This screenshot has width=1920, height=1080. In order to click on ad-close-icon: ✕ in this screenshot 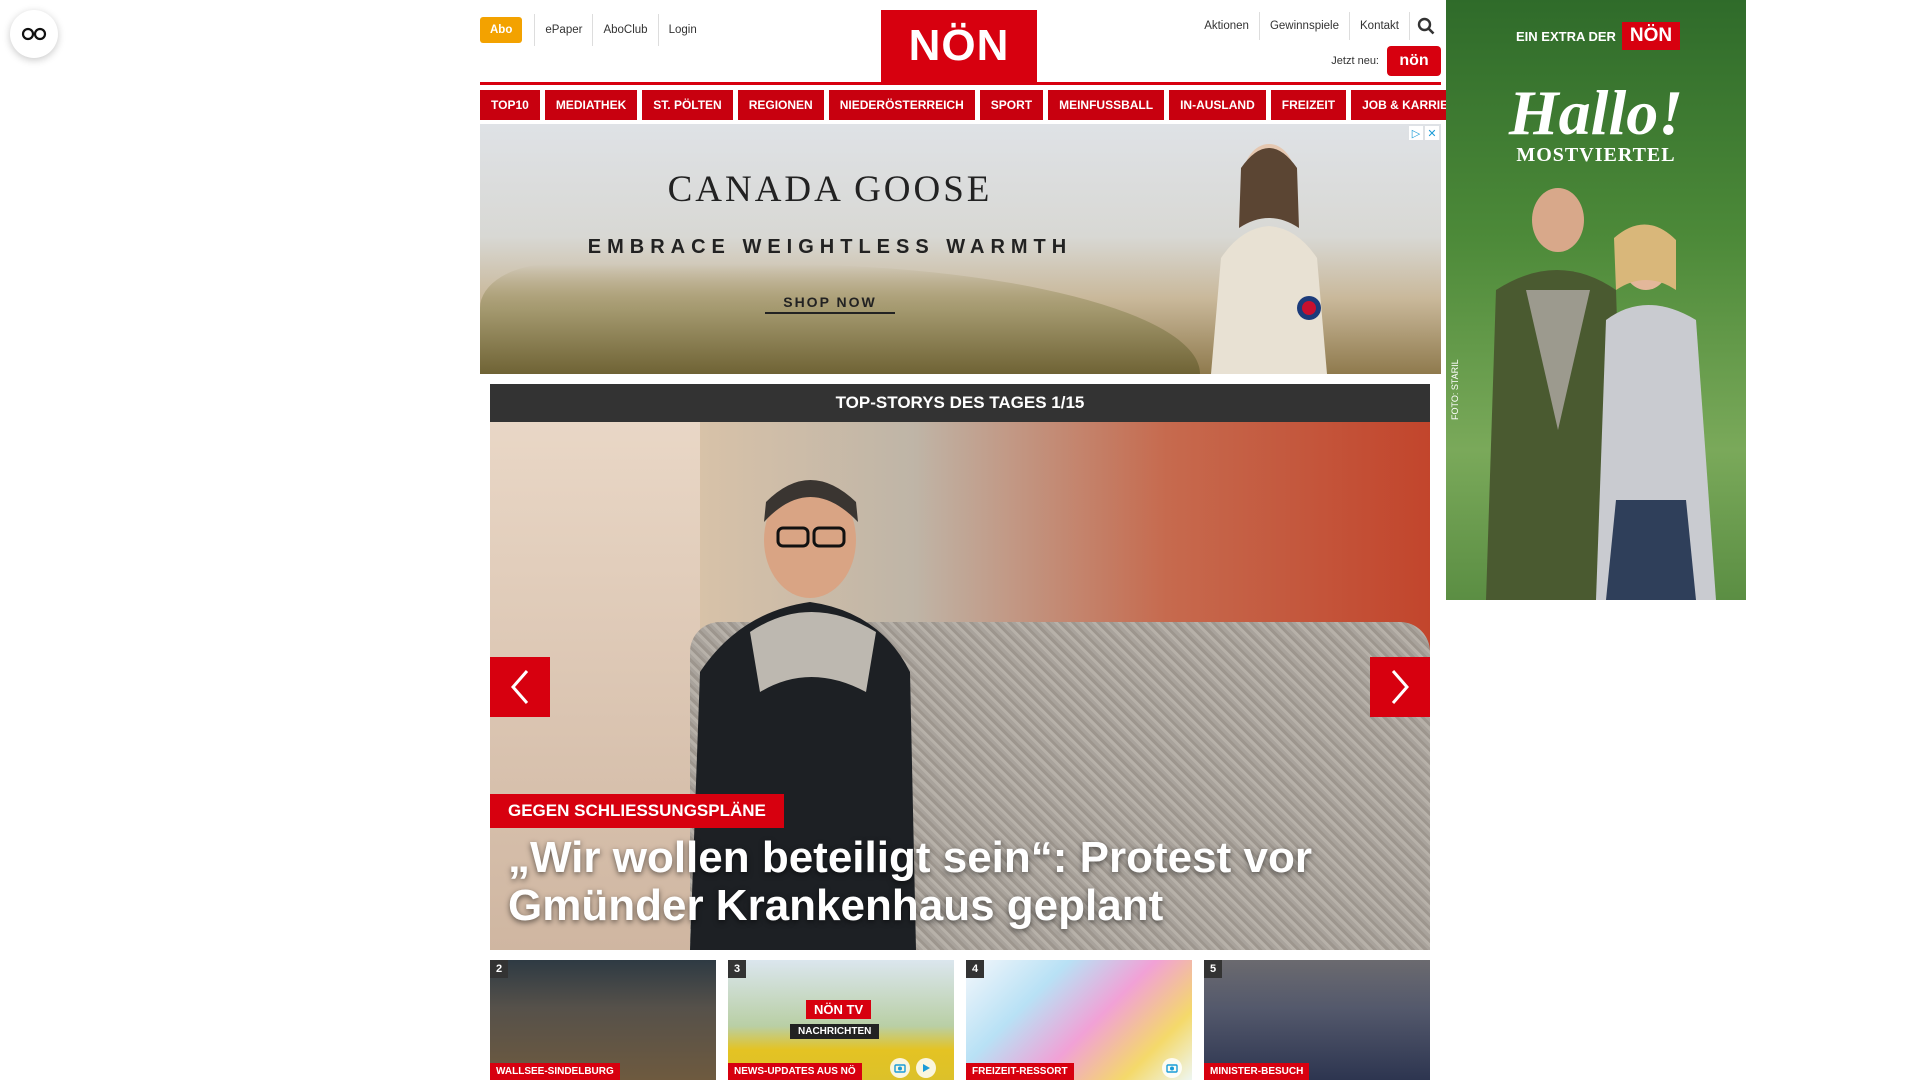, I will do `click(1432, 133)`.